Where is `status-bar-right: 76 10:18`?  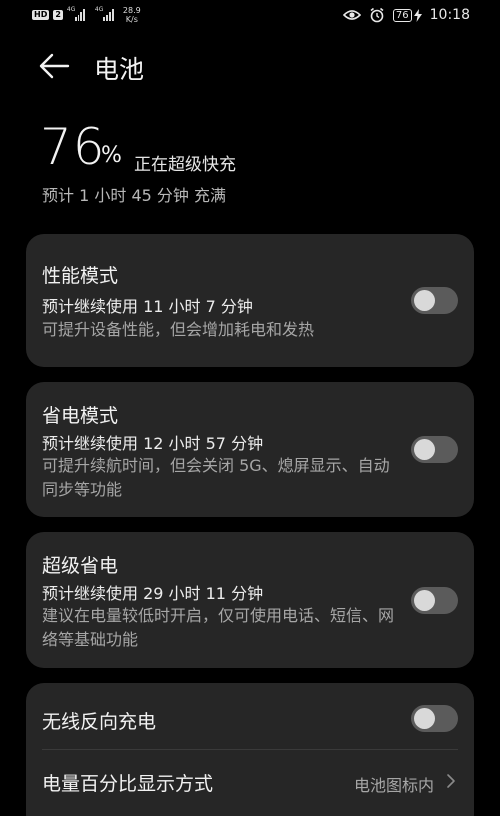
status-bar-right: 76 10:18 is located at coordinates (406, 15).